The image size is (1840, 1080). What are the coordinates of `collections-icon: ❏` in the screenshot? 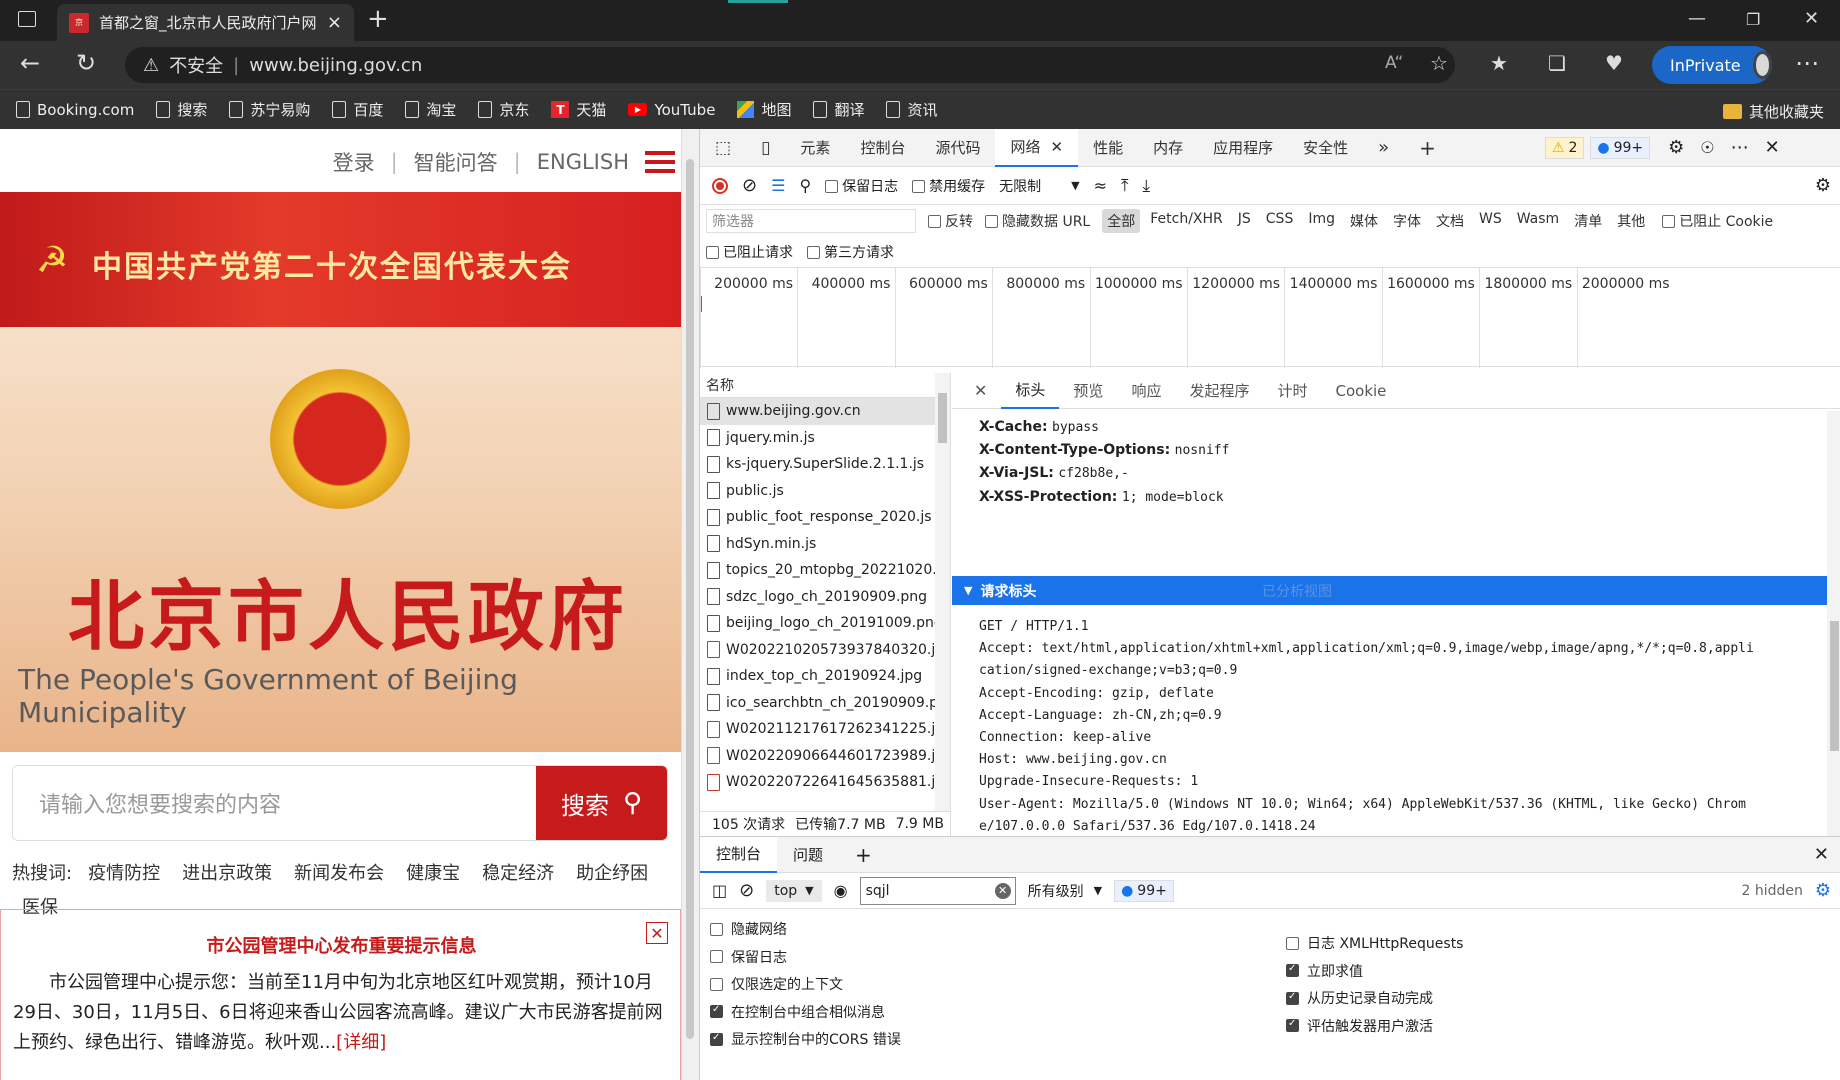 It's located at (1557, 63).